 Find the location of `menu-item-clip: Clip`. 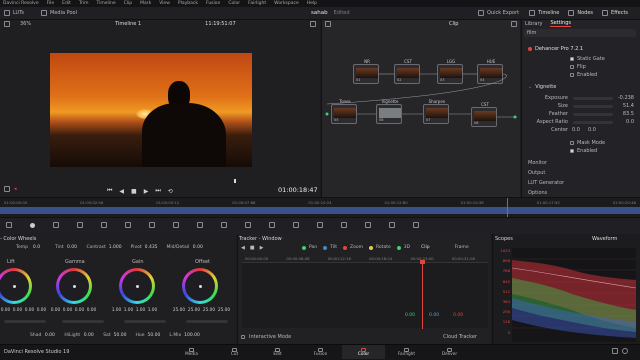

menu-item-clip: Clip is located at coordinates (128, 3).